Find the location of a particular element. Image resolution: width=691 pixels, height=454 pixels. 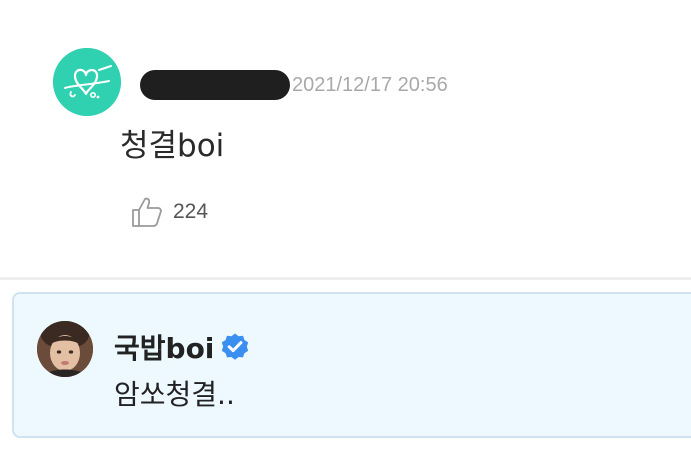

reply-author-name: 국밥boi is located at coordinates (164, 347).